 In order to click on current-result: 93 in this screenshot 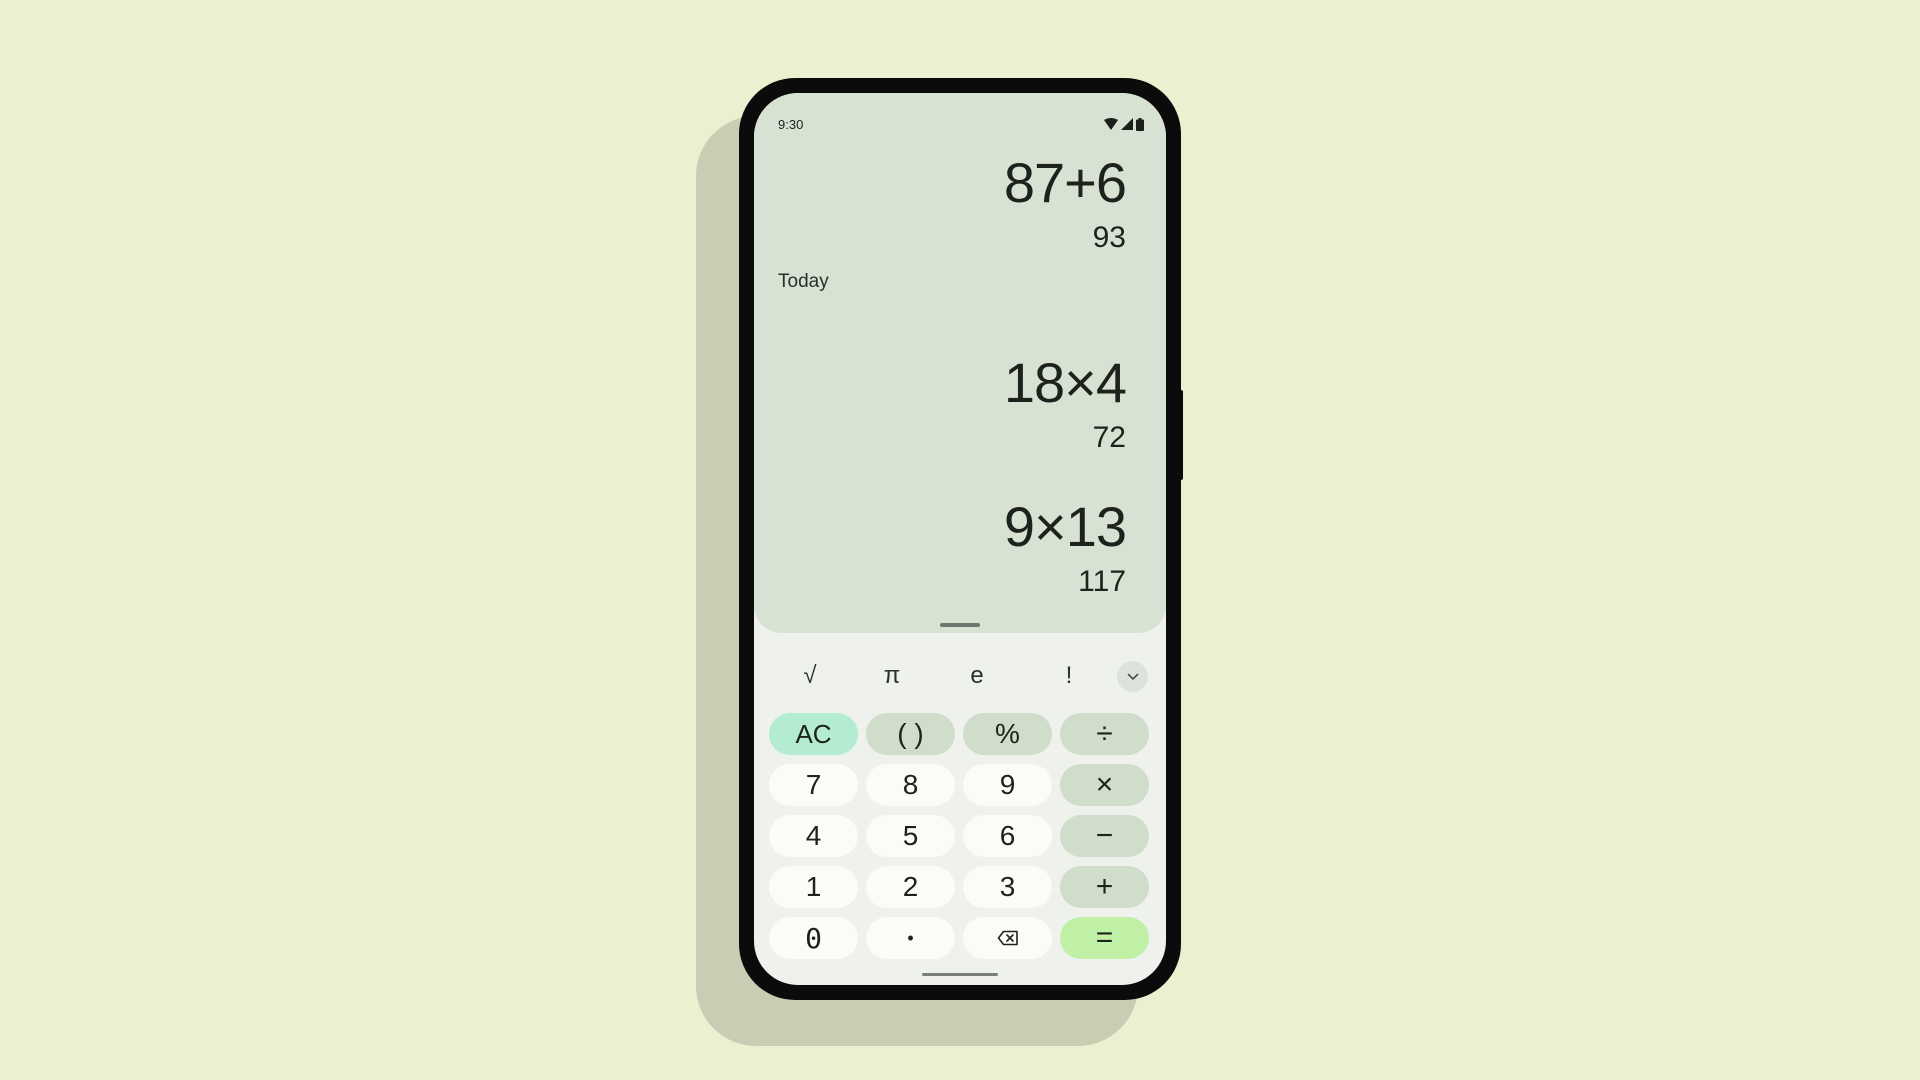, I will do `click(1109, 237)`.